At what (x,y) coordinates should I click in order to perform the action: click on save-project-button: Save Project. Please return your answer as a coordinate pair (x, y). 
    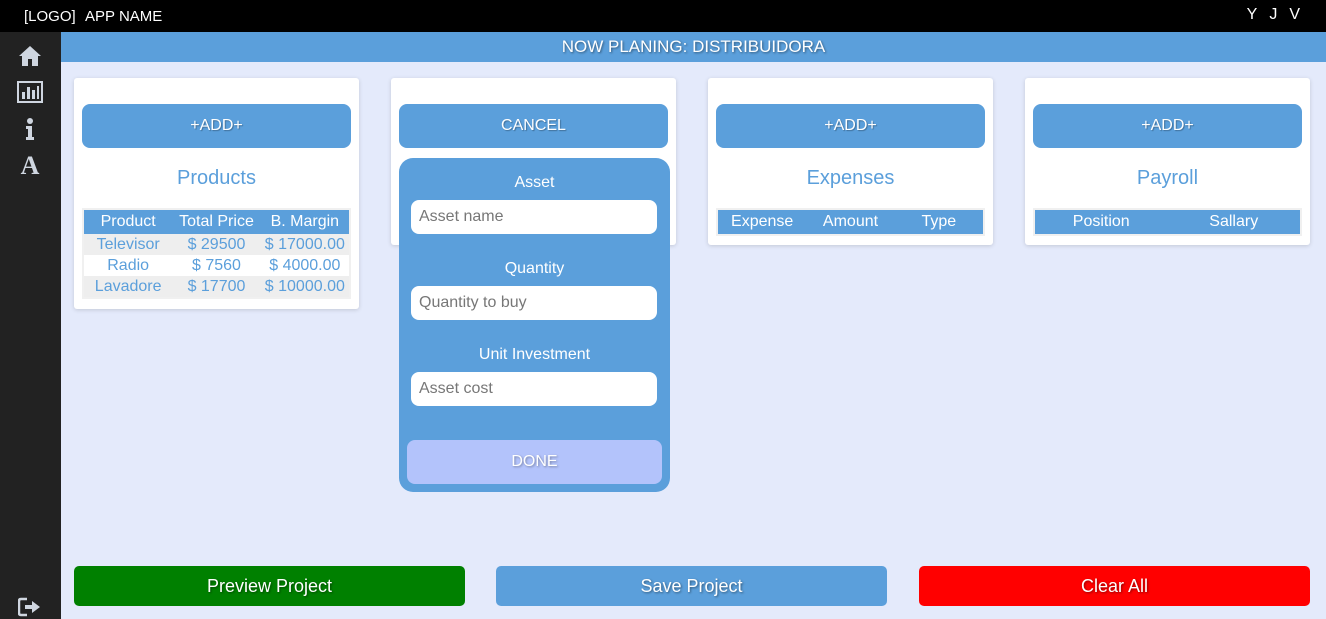
    Looking at the image, I should click on (691, 586).